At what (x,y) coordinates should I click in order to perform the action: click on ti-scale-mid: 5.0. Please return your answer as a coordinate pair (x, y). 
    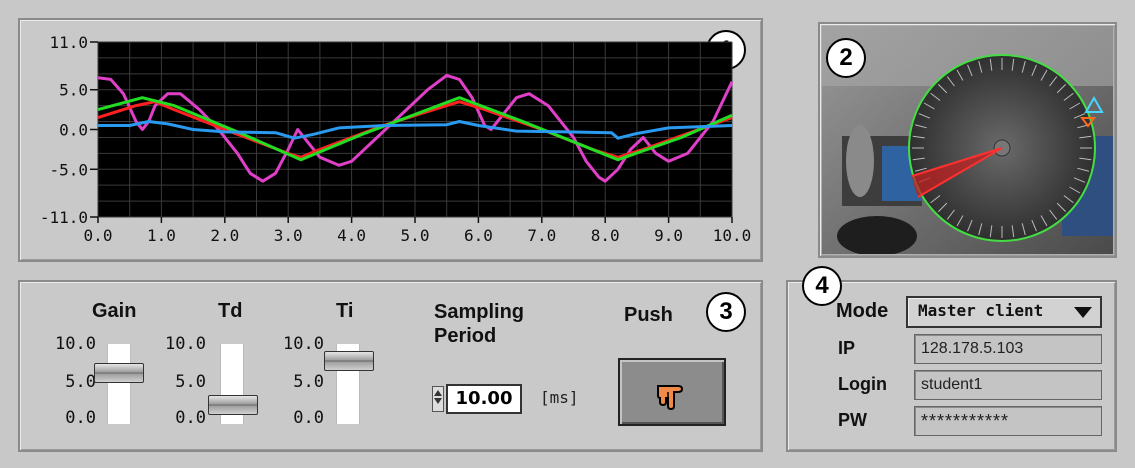
    Looking at the image, I should click on (308, 382).